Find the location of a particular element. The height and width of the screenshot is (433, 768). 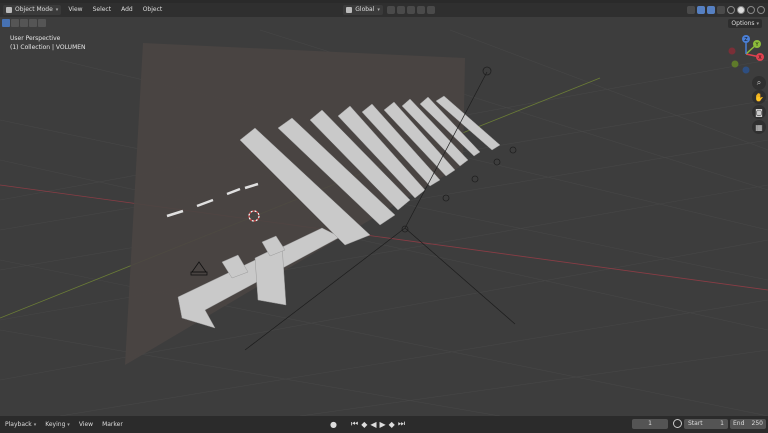

end-frame-field: End 250 is located at coordinates (748, 424).